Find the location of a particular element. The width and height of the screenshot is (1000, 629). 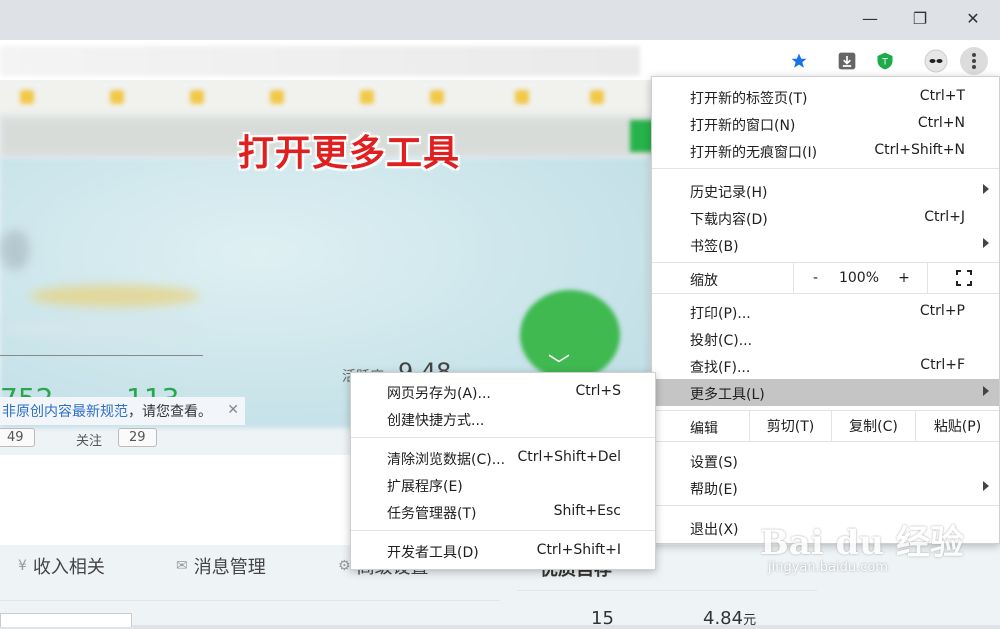

mail-icon: ✉ is located at coordinates (182, 566).